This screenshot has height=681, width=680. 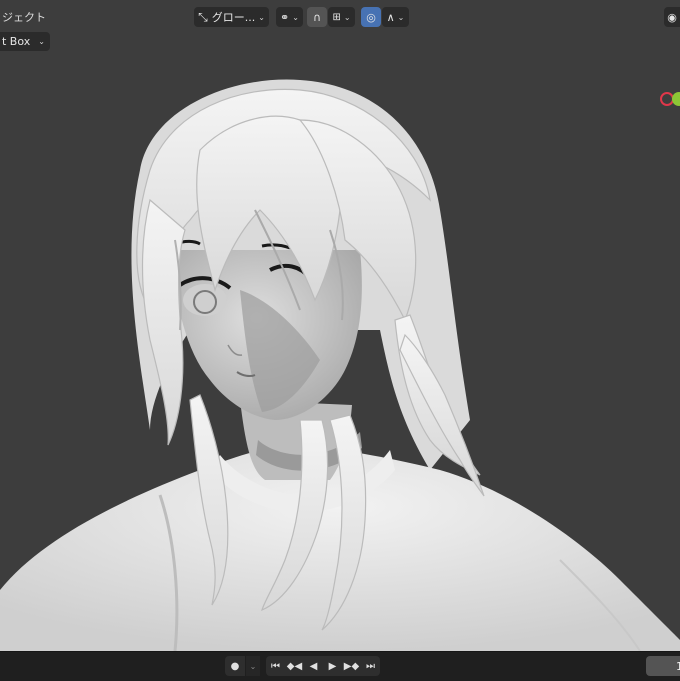 What do you see at coordinates (336, 17) in the screenshot?
I see `snap-increment-icon: ⊞` at bounding box center [336, 17].